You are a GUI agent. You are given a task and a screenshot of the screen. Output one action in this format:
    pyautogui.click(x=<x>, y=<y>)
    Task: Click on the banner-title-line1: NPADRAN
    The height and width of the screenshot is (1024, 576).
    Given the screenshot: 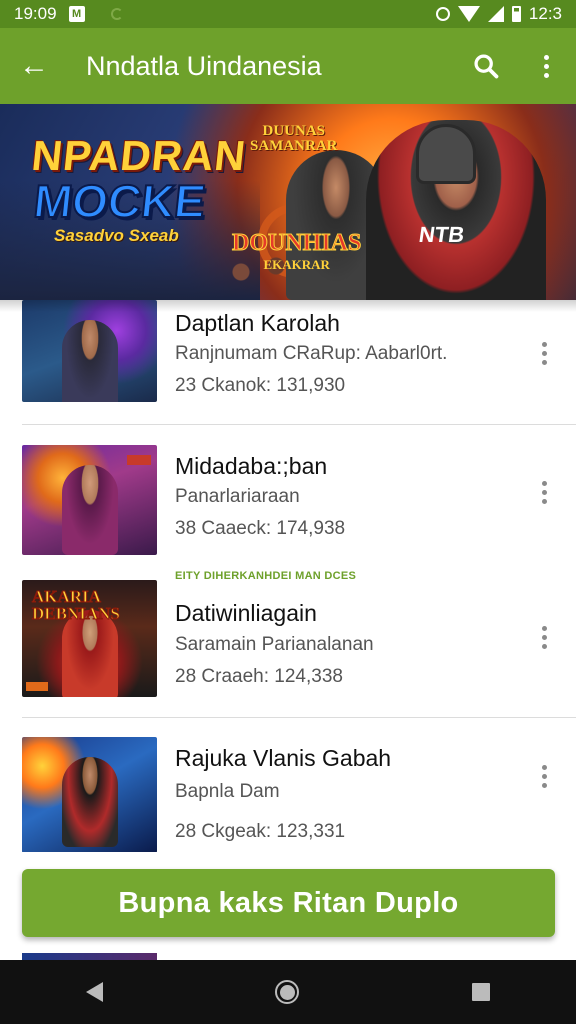 What is the action you would take?
    pyautogui.click(x=139, y=155)
    